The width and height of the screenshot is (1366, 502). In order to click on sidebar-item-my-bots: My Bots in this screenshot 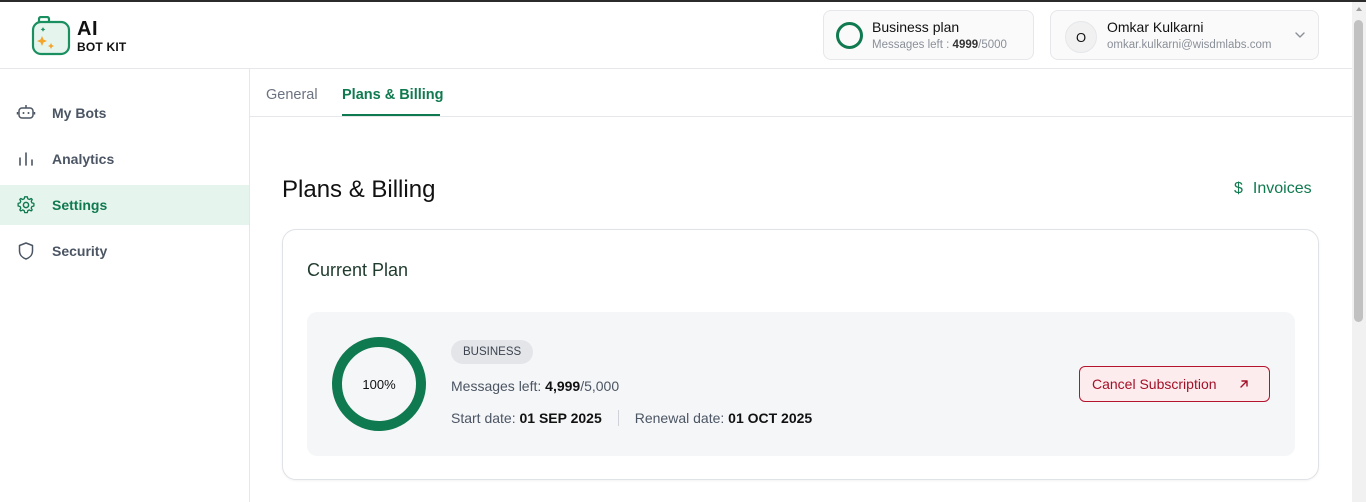, I will do `click(124, 113)`.